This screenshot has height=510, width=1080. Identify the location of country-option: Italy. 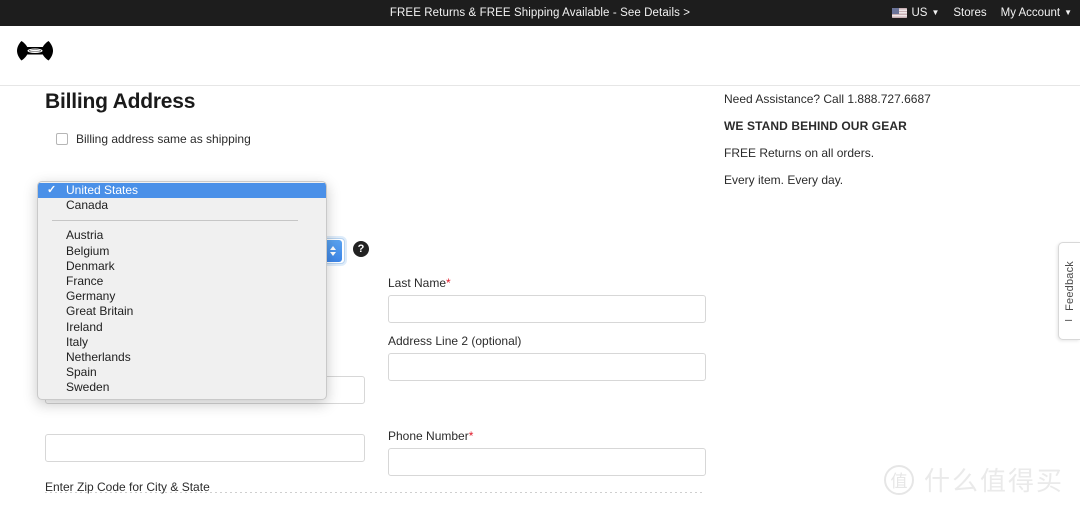
(182, 342).